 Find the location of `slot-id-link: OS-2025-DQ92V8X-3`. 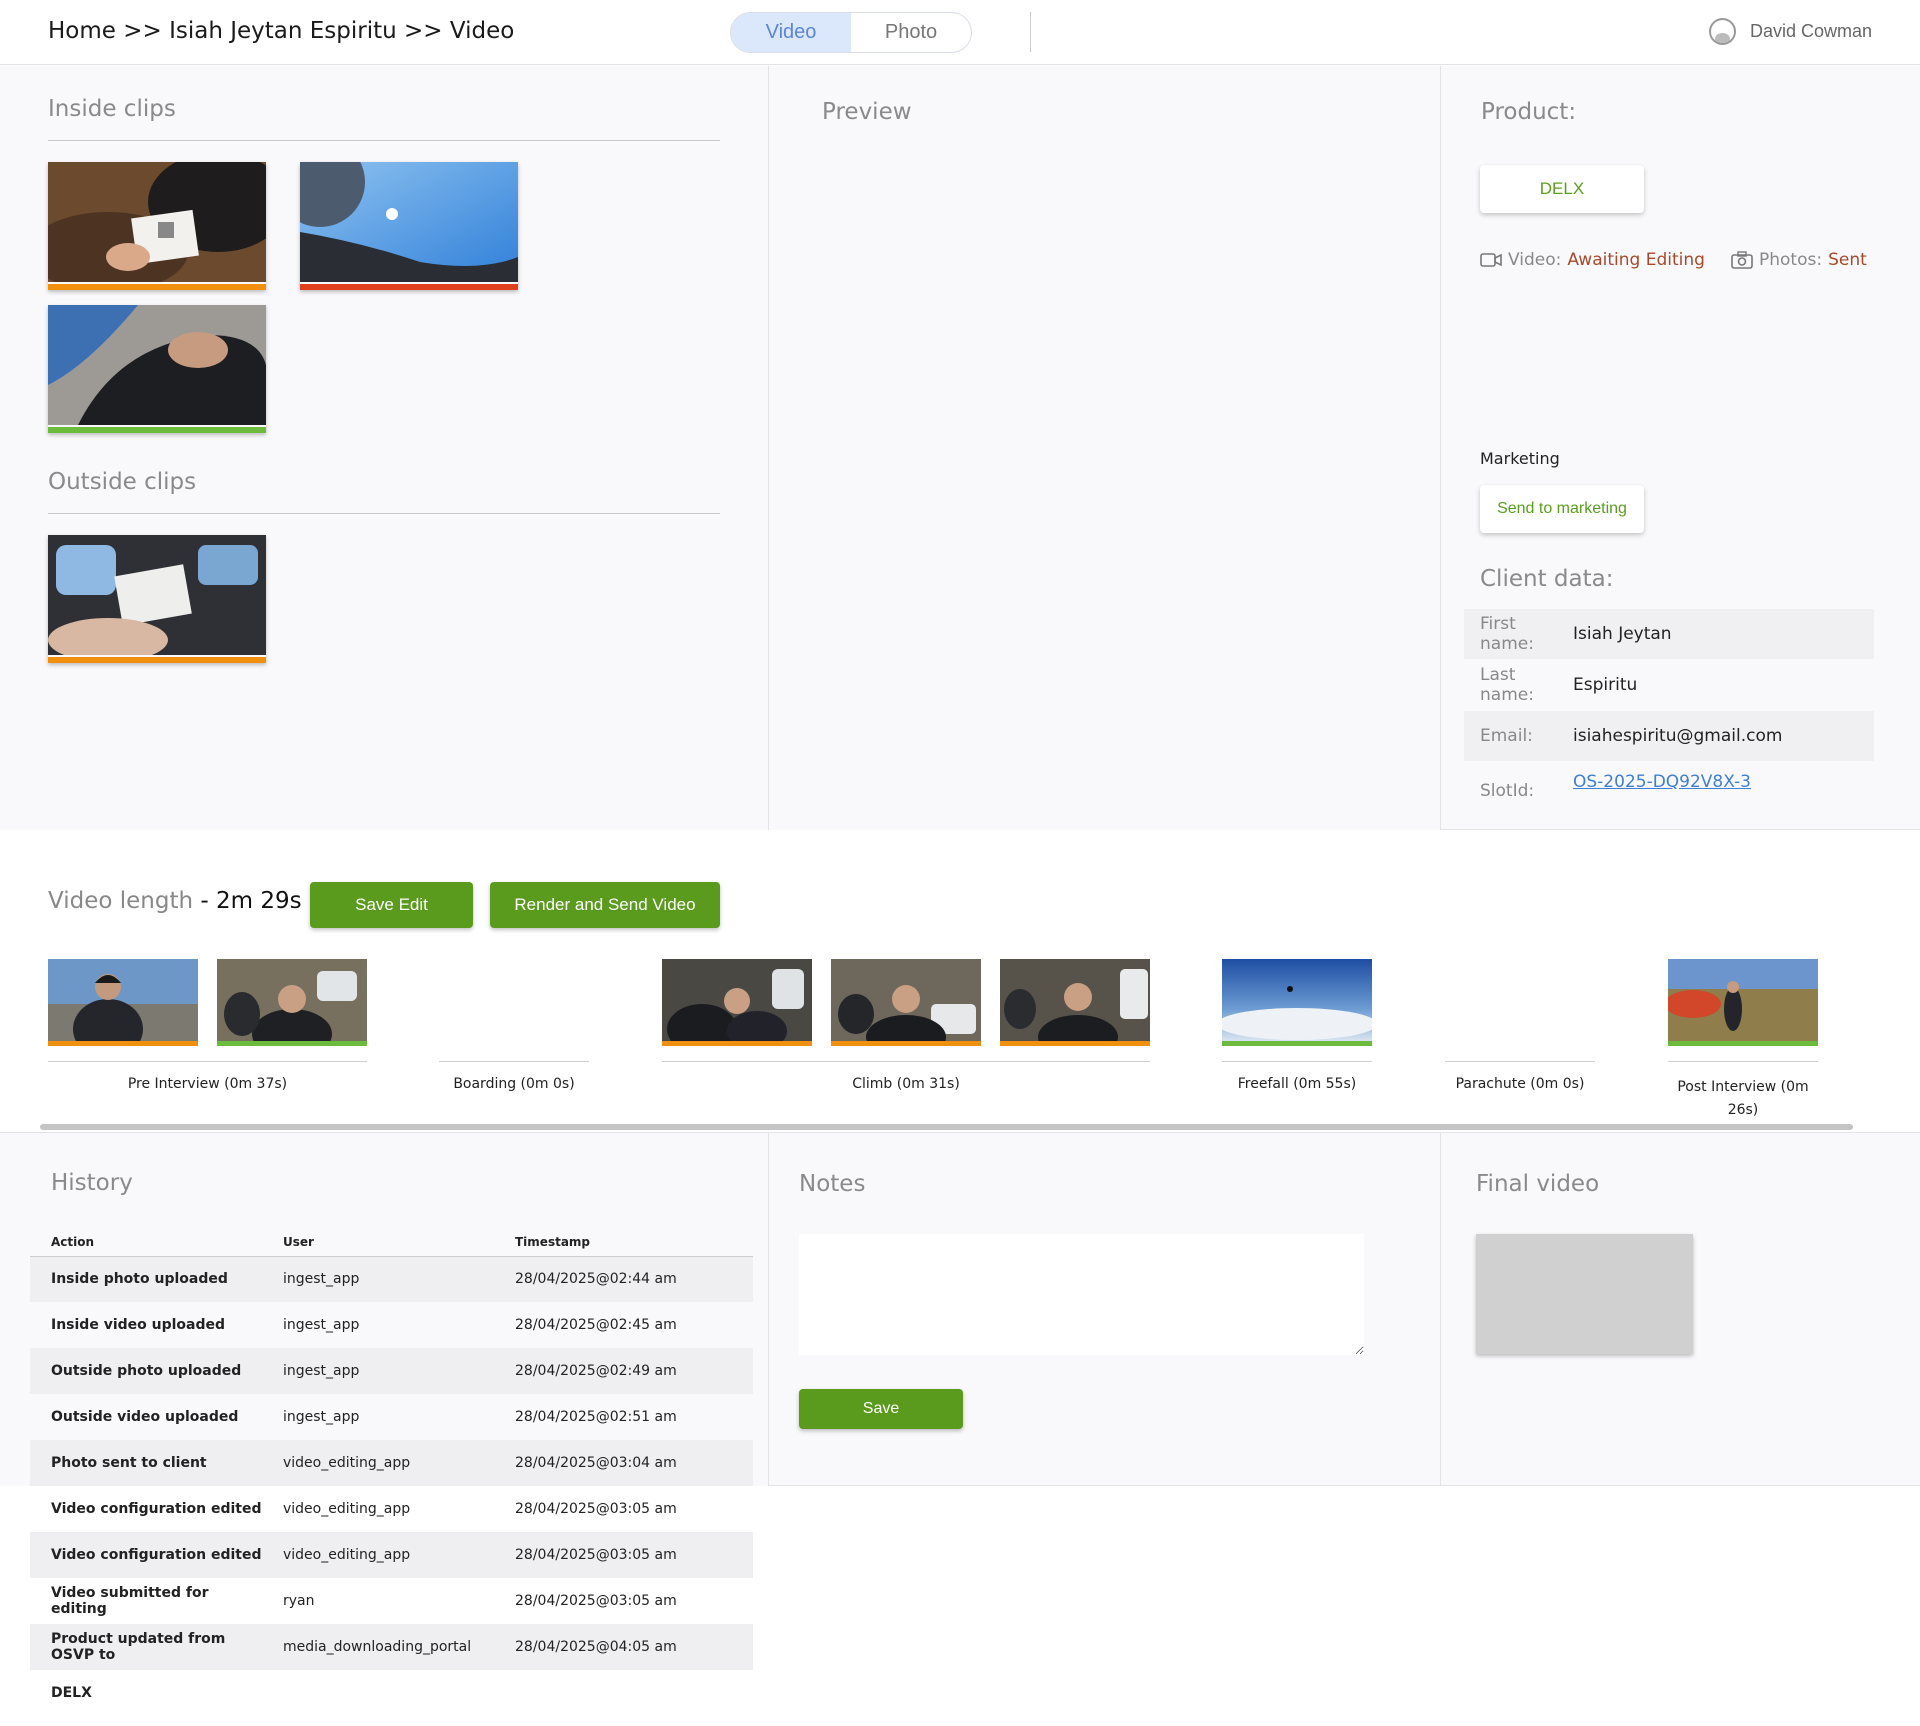

slot-id-link: OS-2025-DQ92V8X-3 is located at coordinates (1662, 782).